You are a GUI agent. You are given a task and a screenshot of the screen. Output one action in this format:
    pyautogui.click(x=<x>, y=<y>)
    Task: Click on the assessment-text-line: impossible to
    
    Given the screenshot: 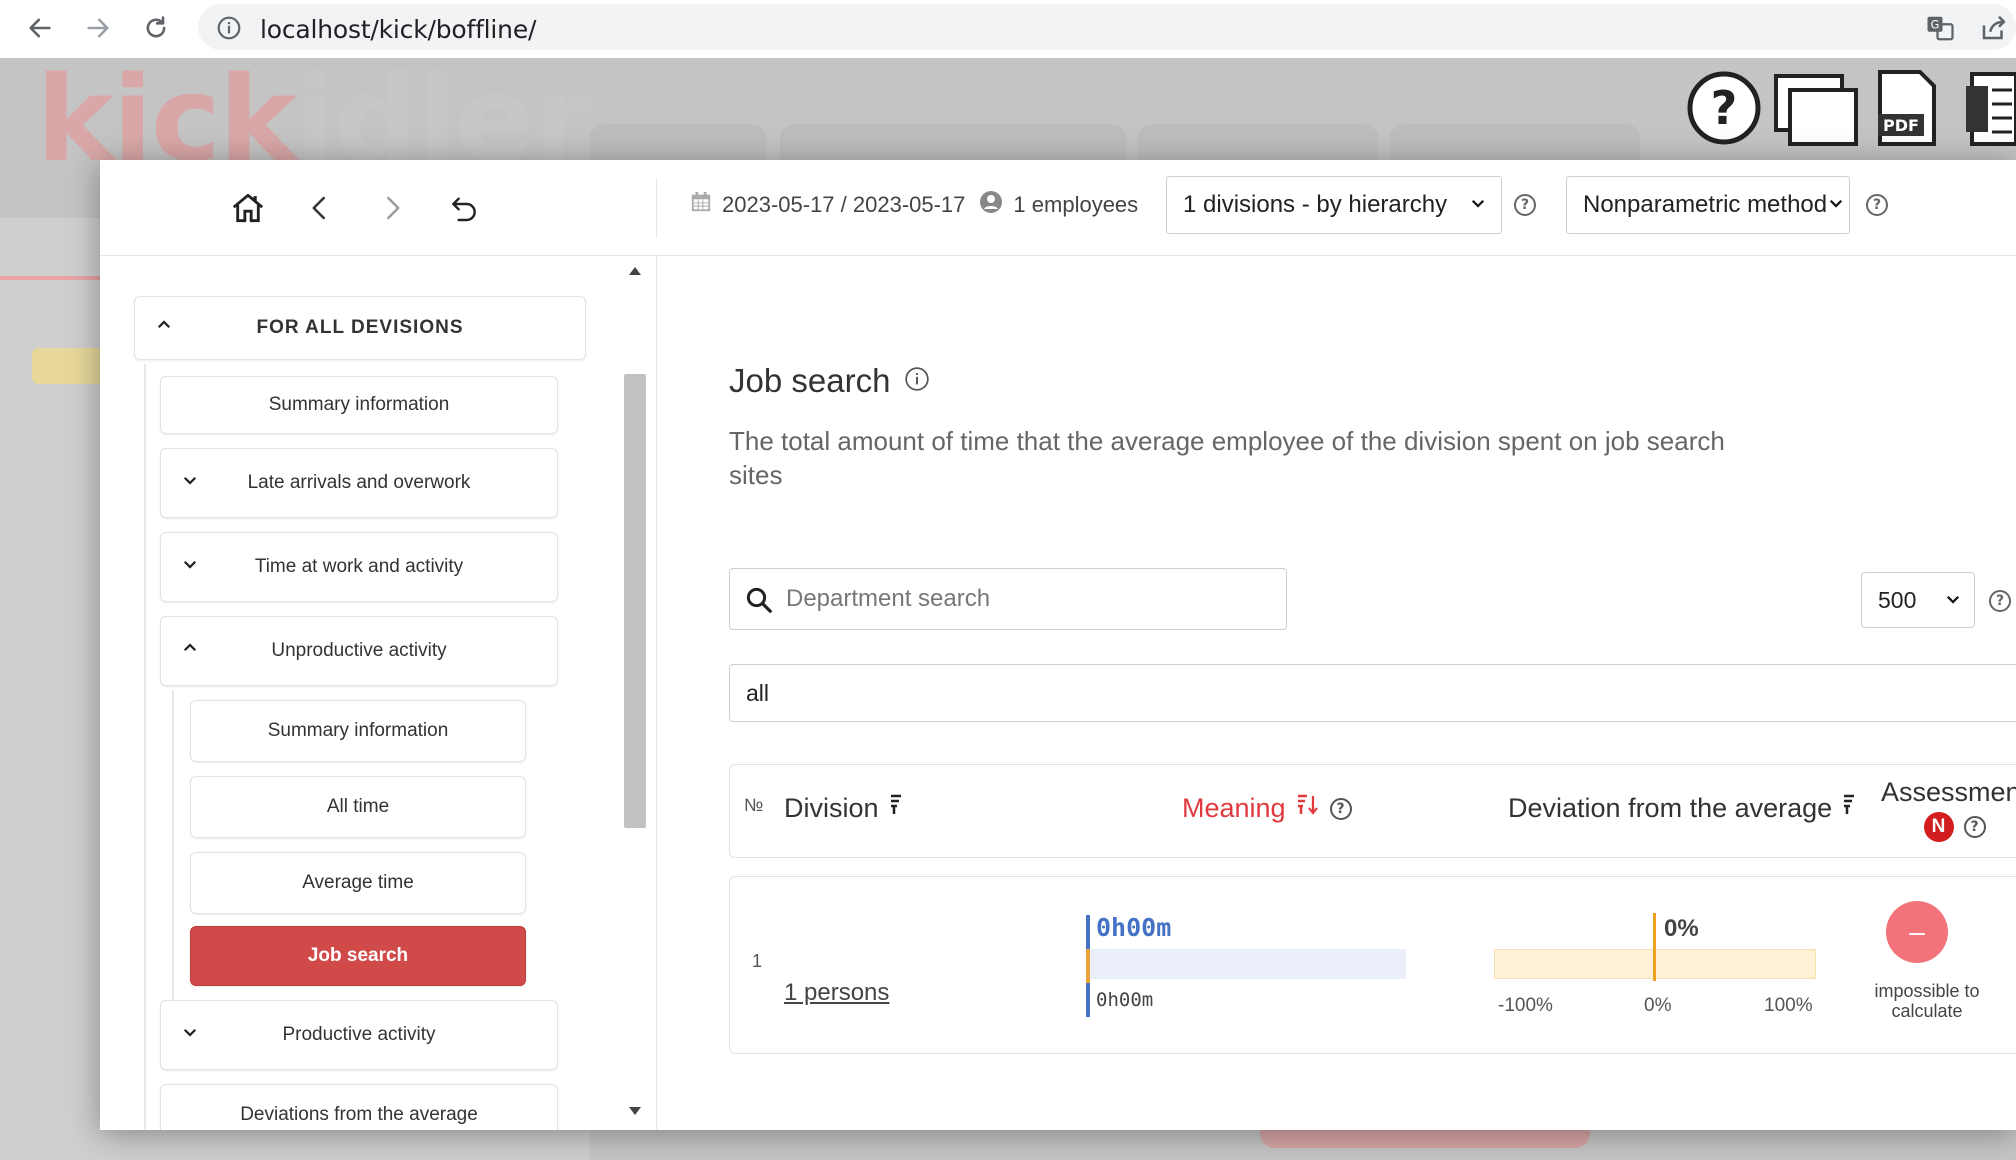 What is the action you would take?
    pyautogui.click(x=1927, y=991)
    